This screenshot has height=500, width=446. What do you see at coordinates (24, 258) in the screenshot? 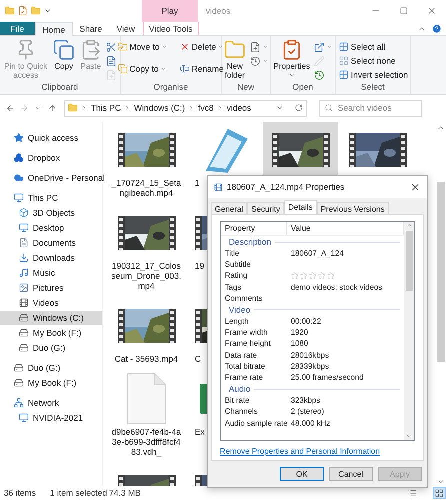
I see `download-icon` at bounding box center [24, 258].